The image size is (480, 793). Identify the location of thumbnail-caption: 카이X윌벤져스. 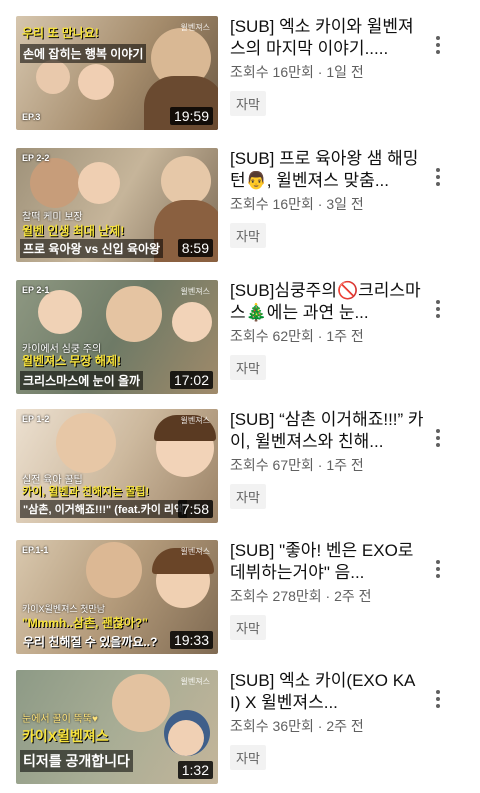
(65, 736).